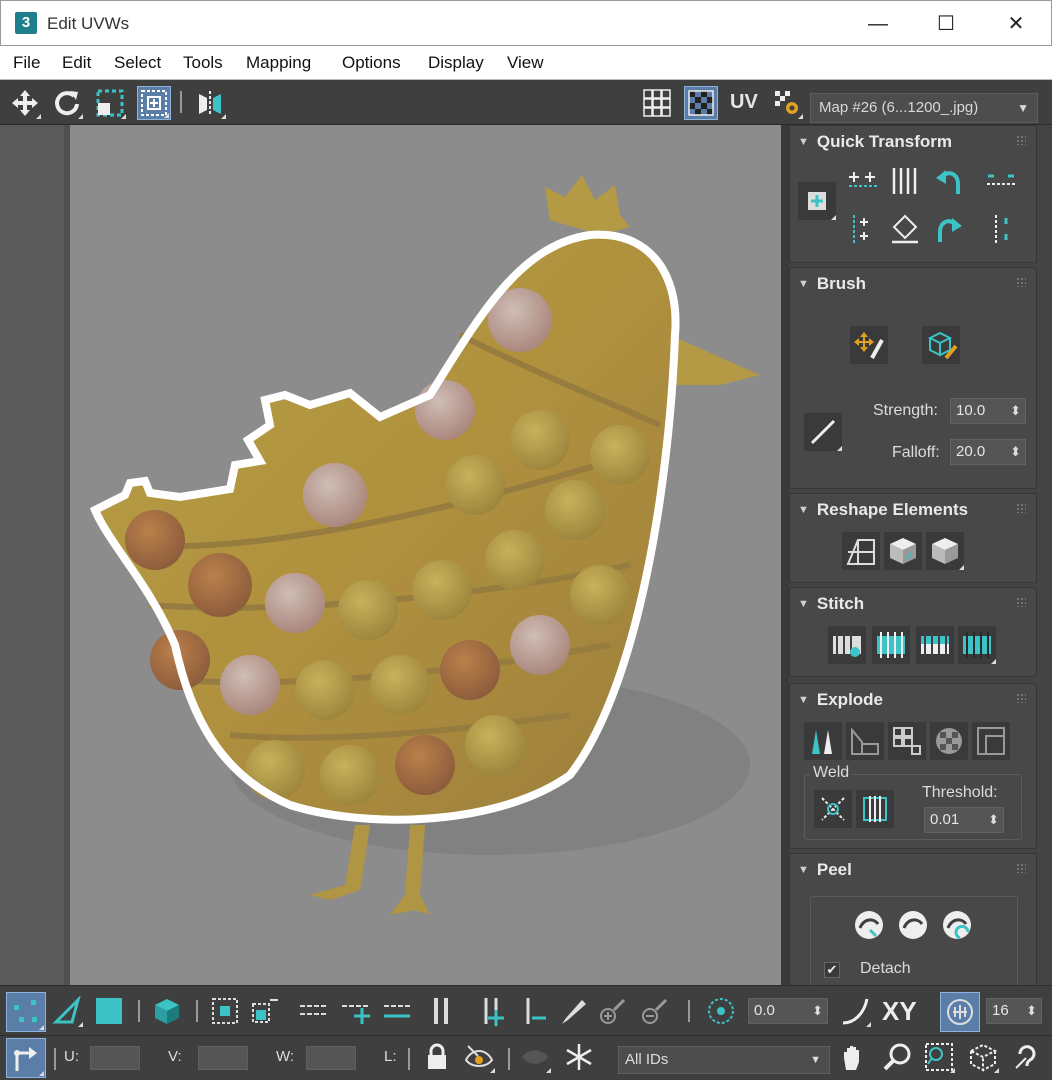 This screenshot has height=1080, width=1052. What do you see at coordinates (977, 645) in the screenshot?
I see `stitch-to-target-icon` at bounding box center [977, 645].